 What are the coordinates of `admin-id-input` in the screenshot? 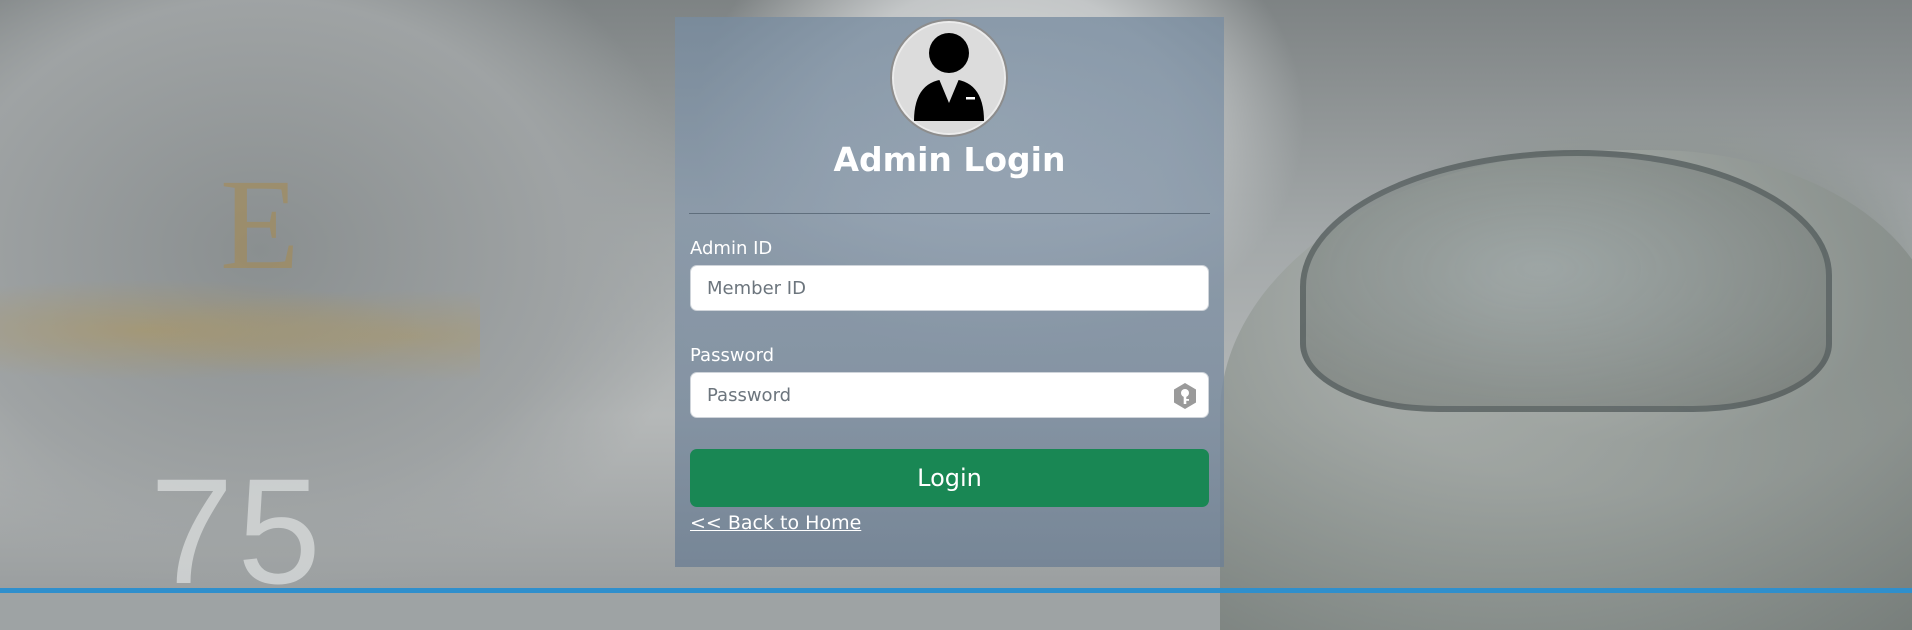 It's located at (949, 288).